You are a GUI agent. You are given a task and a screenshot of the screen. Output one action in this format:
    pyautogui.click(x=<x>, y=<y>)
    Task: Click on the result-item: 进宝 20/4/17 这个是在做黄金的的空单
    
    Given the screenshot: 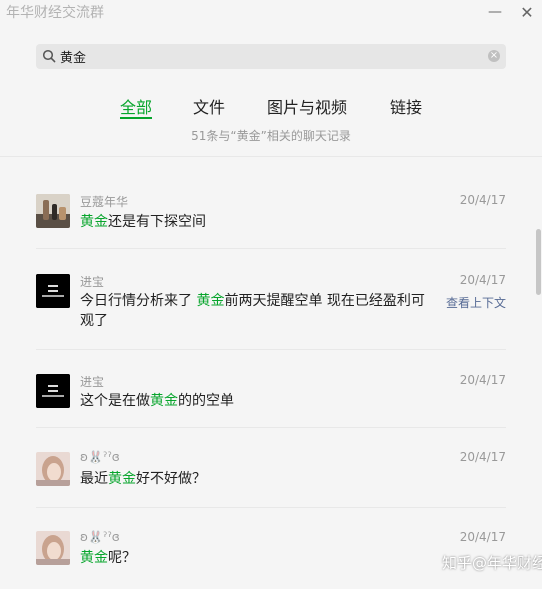 What is the action you would take?
    pyautogui.click(x=265, y=389)
    